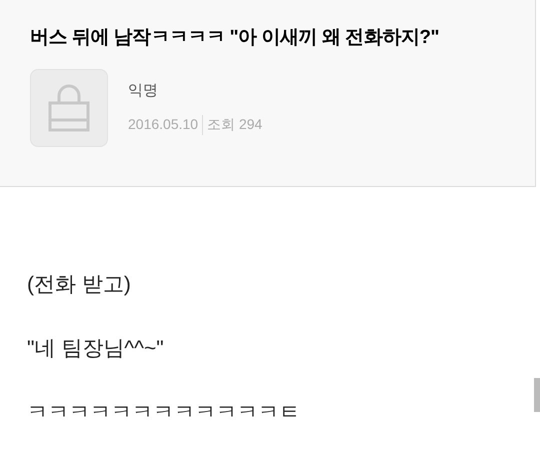  Describe the element at coordinates (235, 38) in the screenshot. I see `post-title: 버스 뒤에 남작ㅋㅋㅋㅋ "아 이새끼 왜 전화하지?"` at that location.